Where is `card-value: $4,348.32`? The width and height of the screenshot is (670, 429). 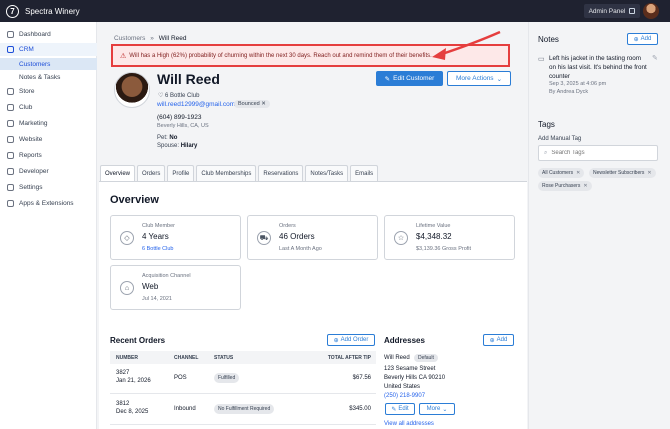
card-value: $4,348.32 is located at coordinates (434, 236).